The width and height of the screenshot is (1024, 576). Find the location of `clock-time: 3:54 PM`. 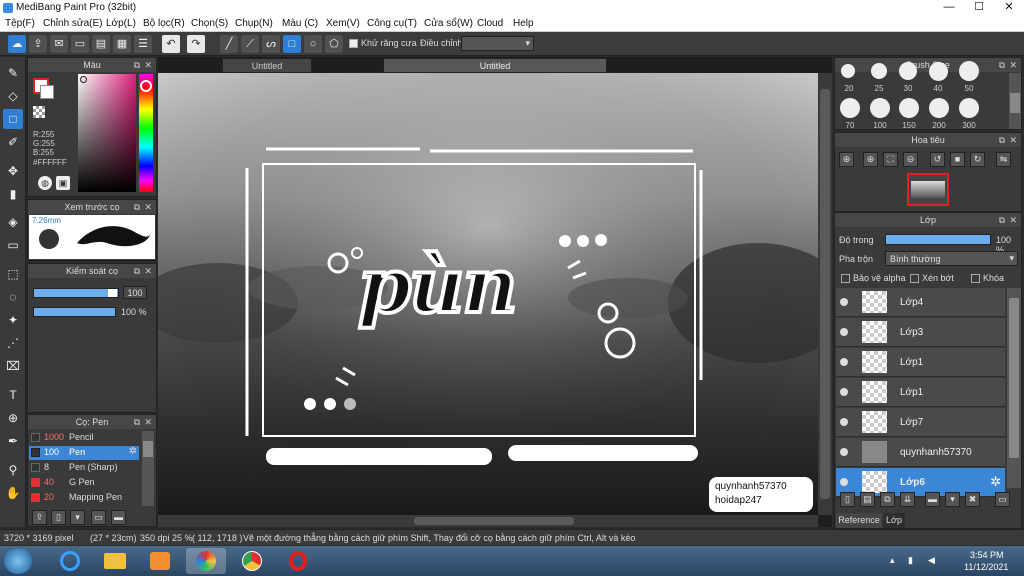

clock-time: 3:54 PM is located at coordinates (987, 555).